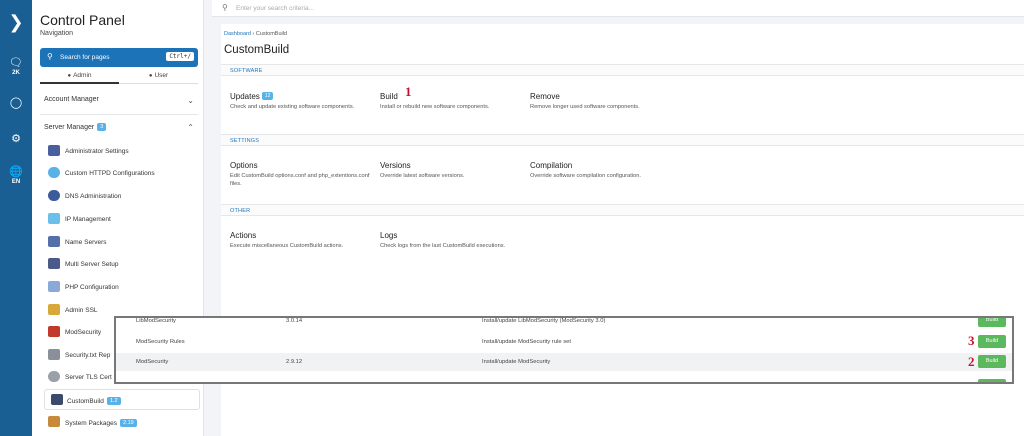 This screenshot has height=436, width=1024. Describe the element at coordinates (54, 172) in the screenshot. I see `shield-icon` at that location.